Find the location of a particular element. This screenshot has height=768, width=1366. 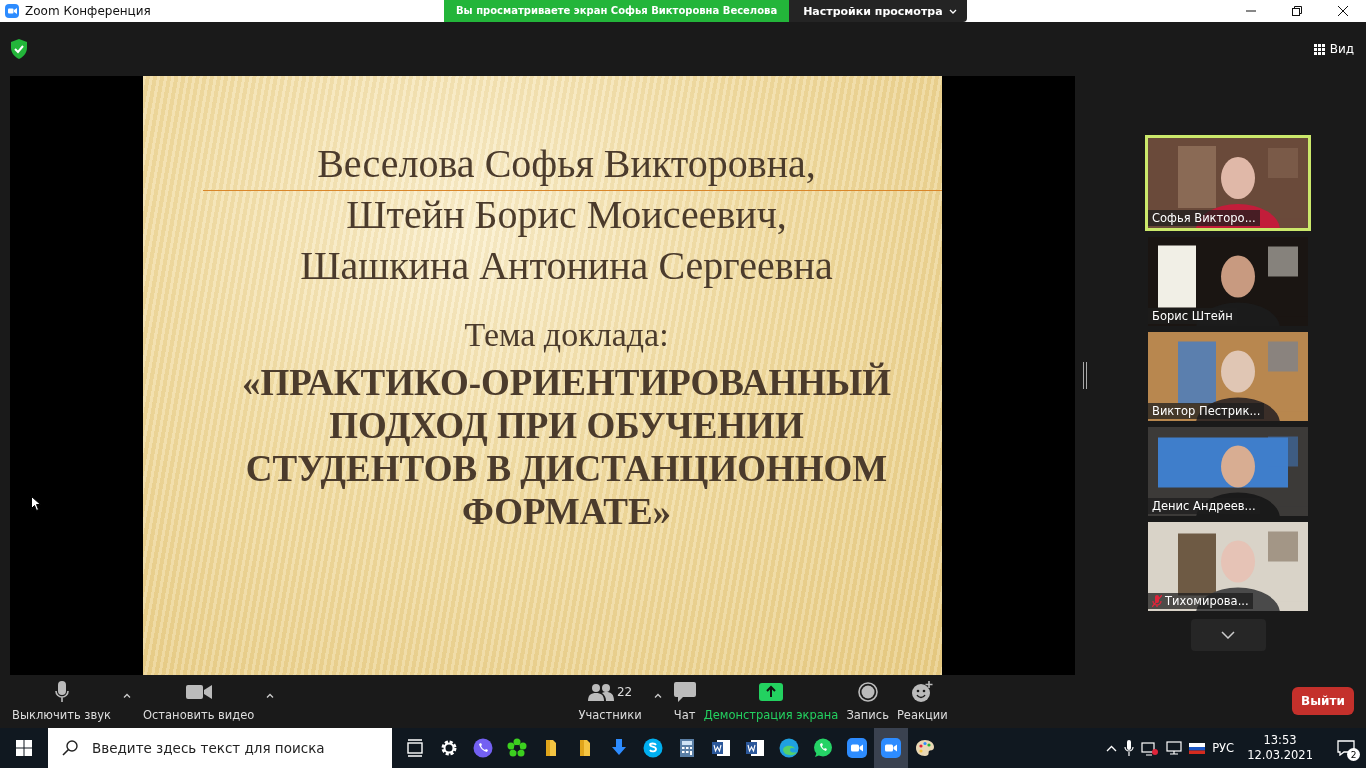

reactions-button: Реакции is located at coordinates (922, 701).